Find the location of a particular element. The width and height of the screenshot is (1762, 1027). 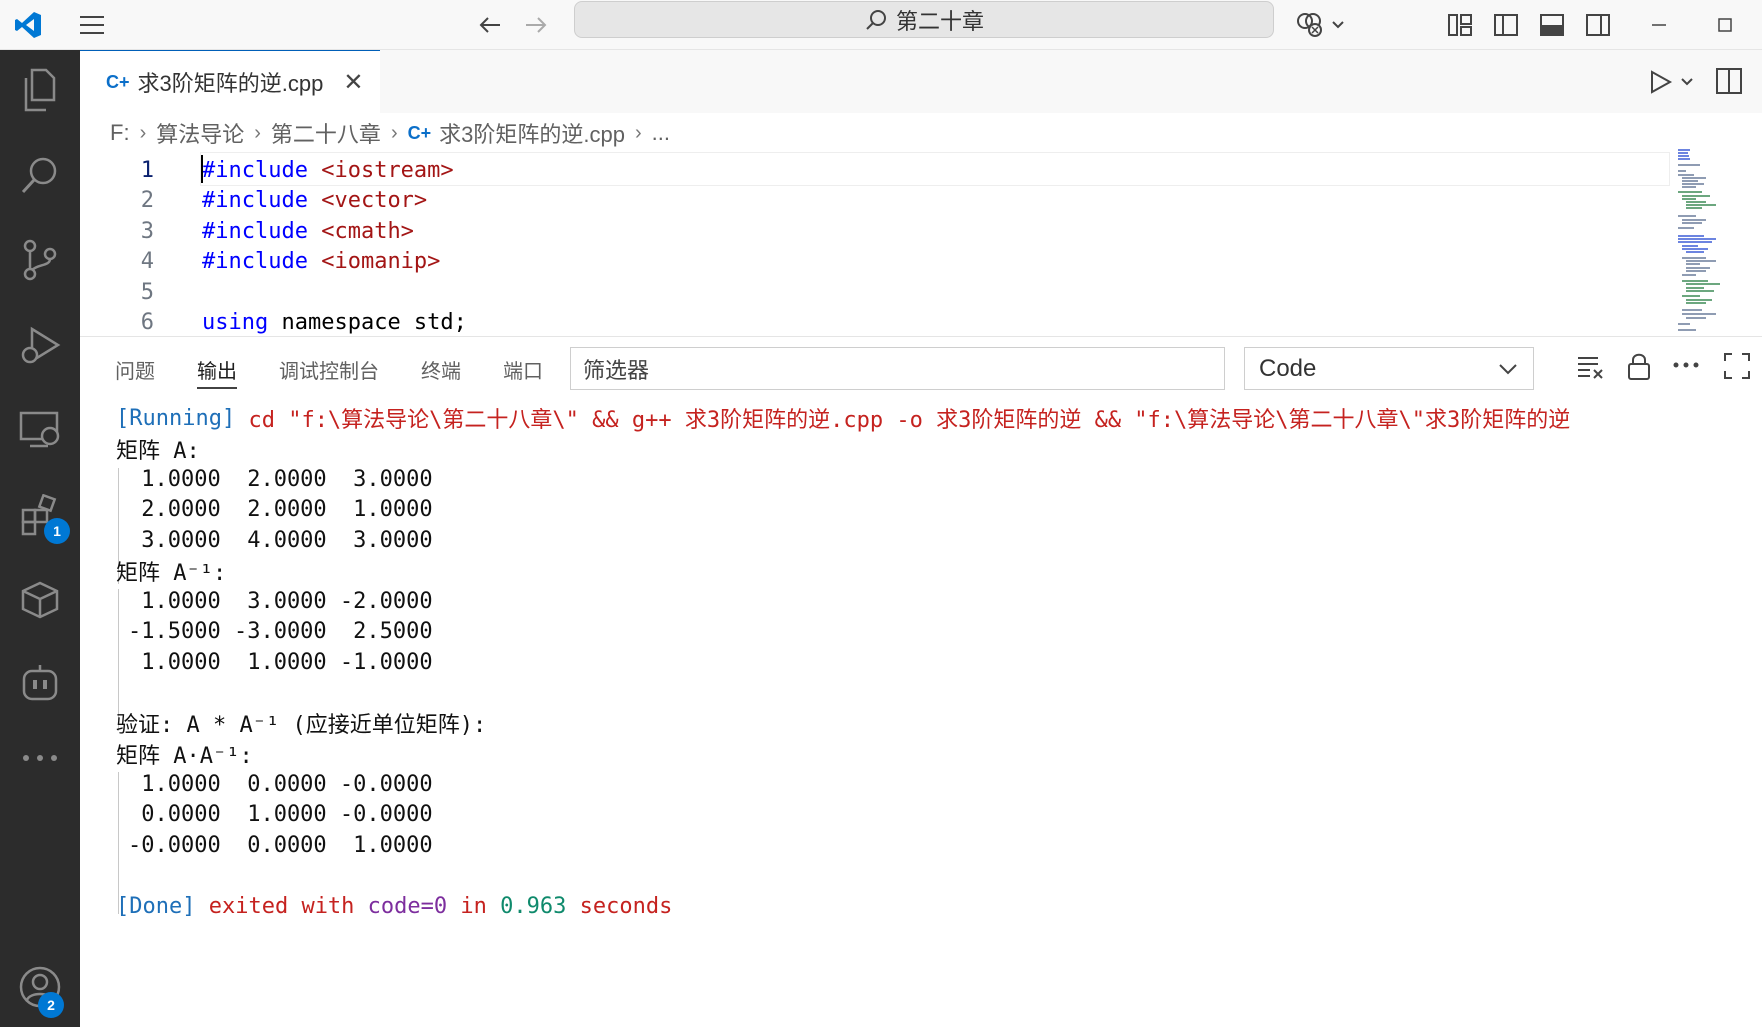

line-number: 3 is located at coordinates (147, 231).